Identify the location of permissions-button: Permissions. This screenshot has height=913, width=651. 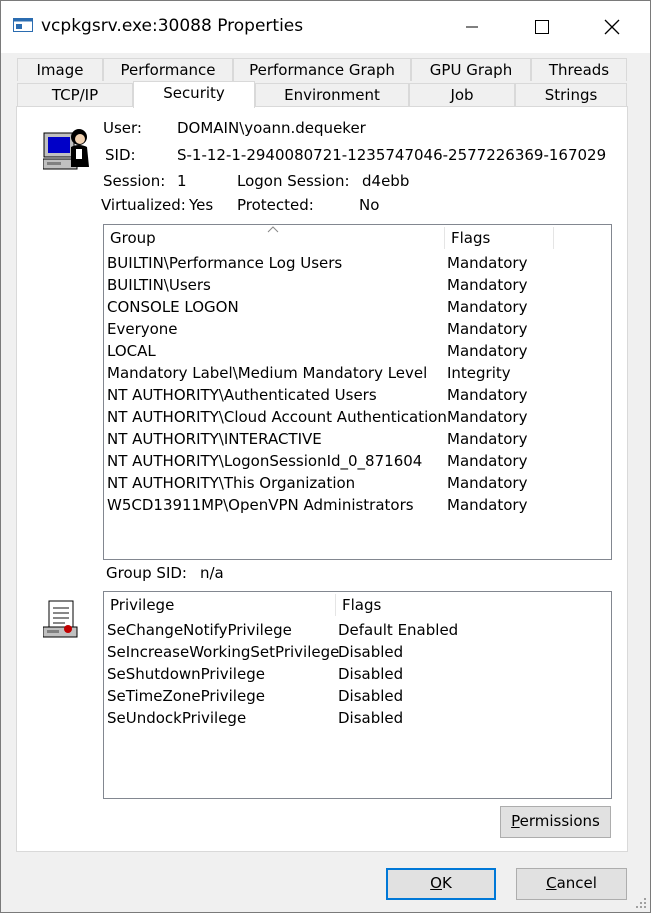
(555, 822).